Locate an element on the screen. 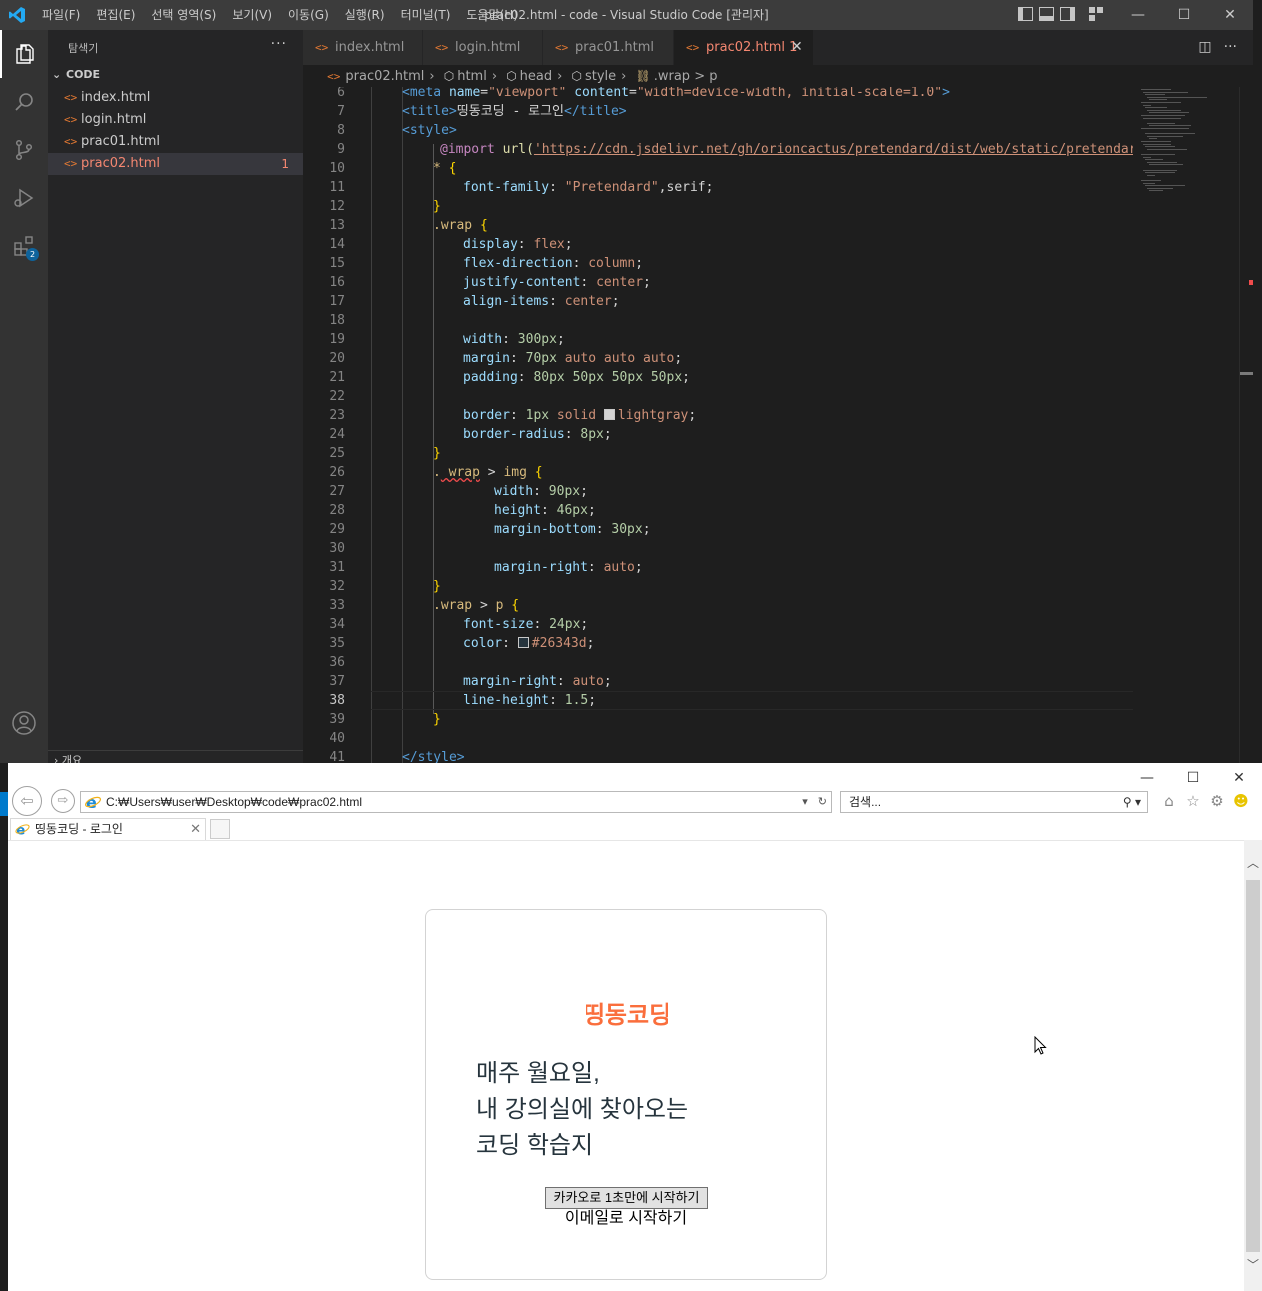 The height and width of the screenshot is (1291, 1262). split-editor-icon: ◫ is located at coordinates (1204, 47).